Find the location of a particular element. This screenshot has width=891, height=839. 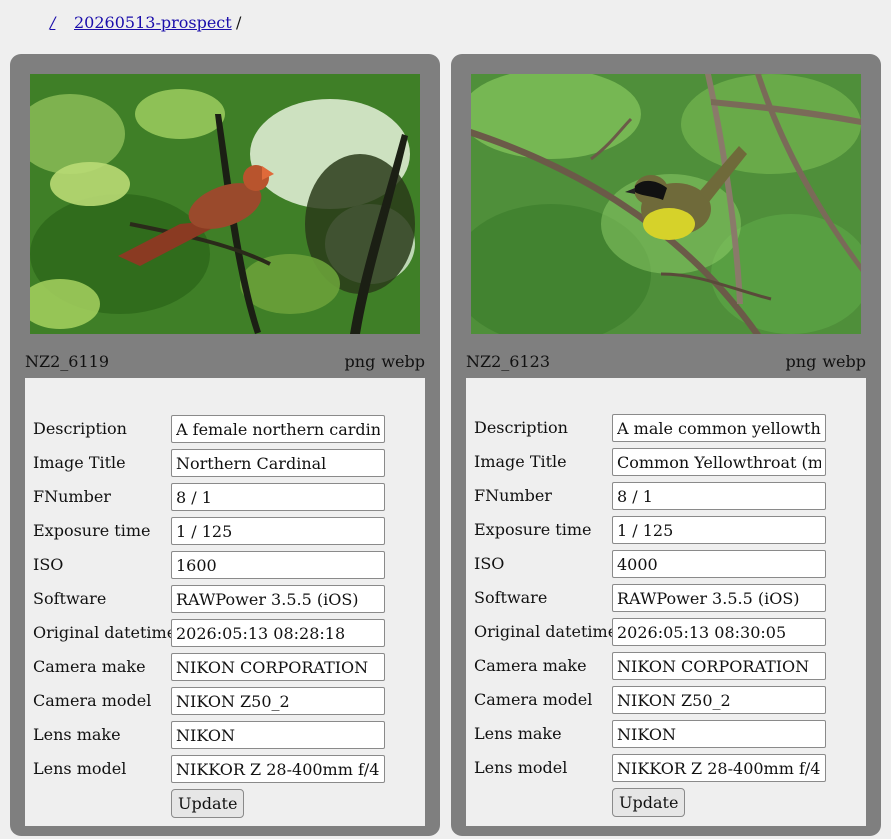

image-name: NZ2_6123 is located at coordinates (508, 361).